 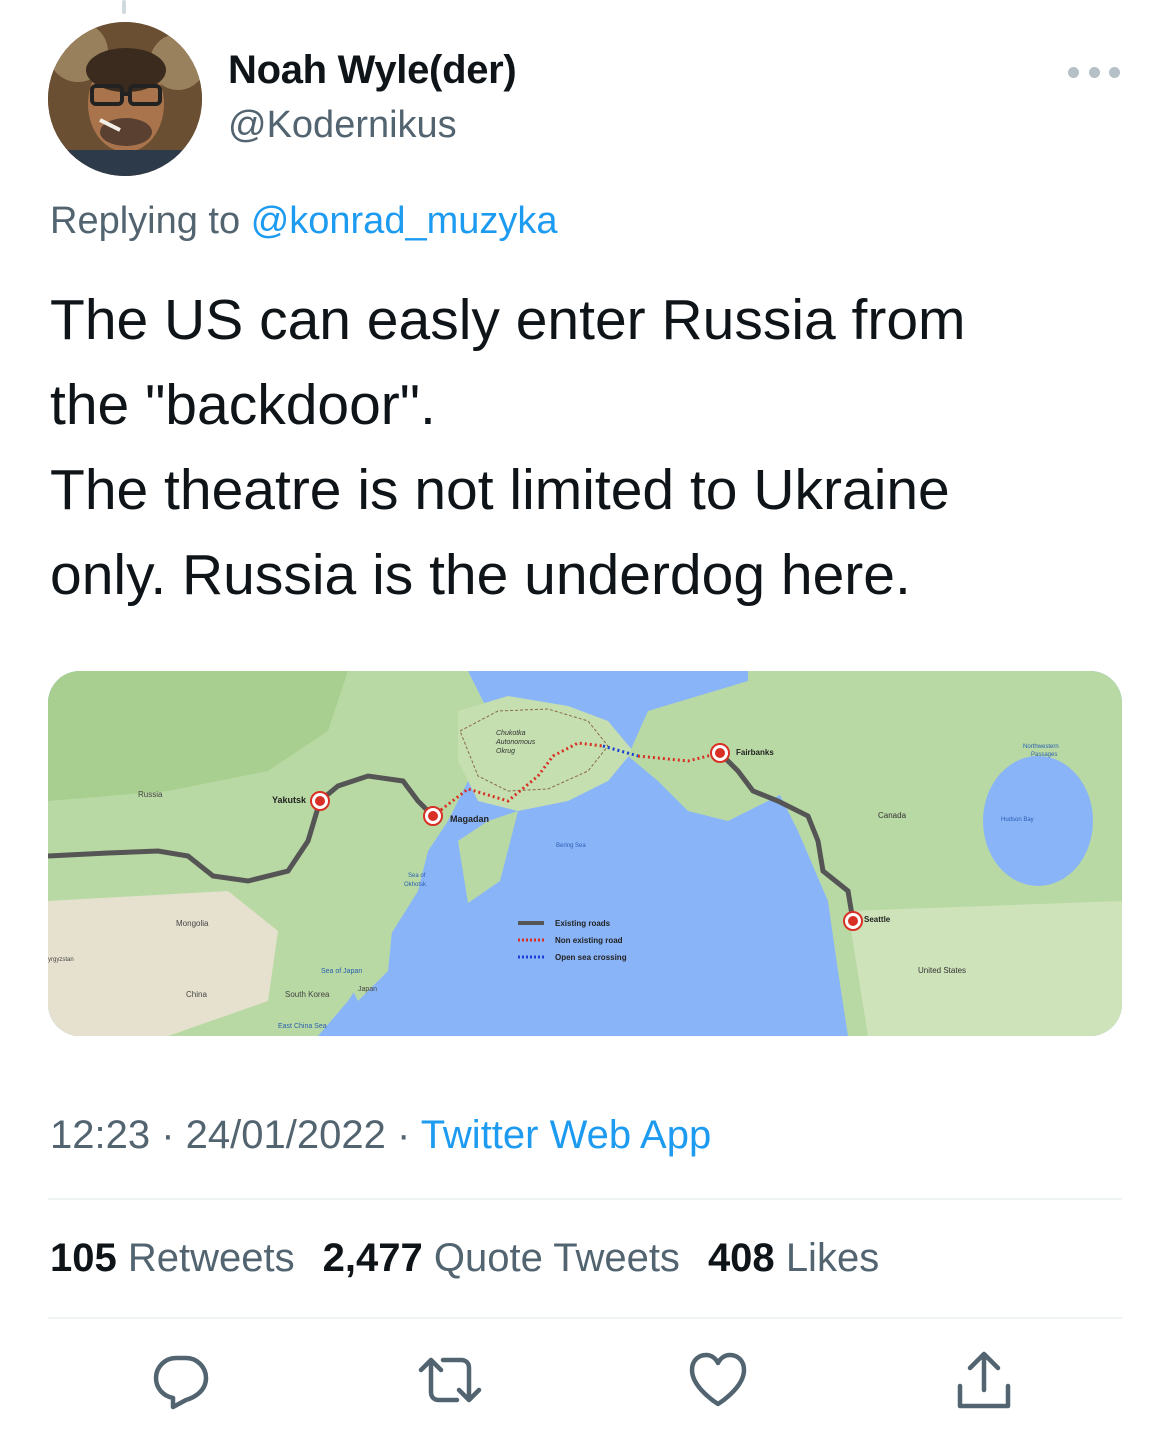 What do you see at coordinates (61, 960) in the screenshot?
I see `map-label-kyrgyzstan: yrgyzstan` at bounding box center [61, 960].